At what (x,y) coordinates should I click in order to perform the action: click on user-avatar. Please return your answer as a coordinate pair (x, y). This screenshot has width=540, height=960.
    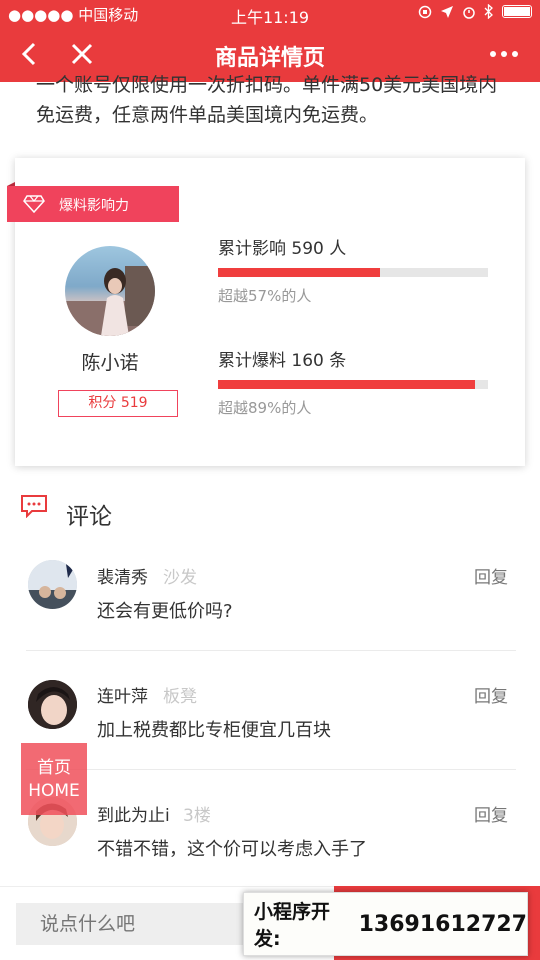
    Looking at the image, I should click on (110, 291).